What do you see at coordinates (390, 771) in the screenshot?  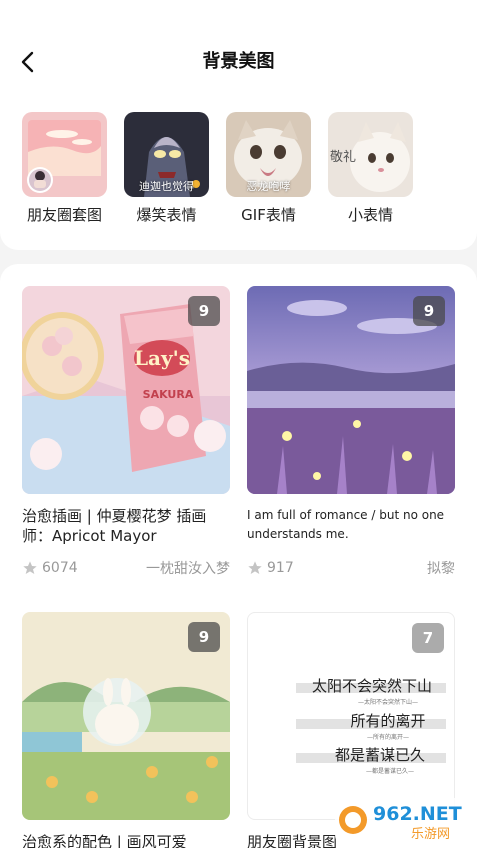 I see `quote-subline: —都是蓄谋已久—` at bounding box center [390, 771].